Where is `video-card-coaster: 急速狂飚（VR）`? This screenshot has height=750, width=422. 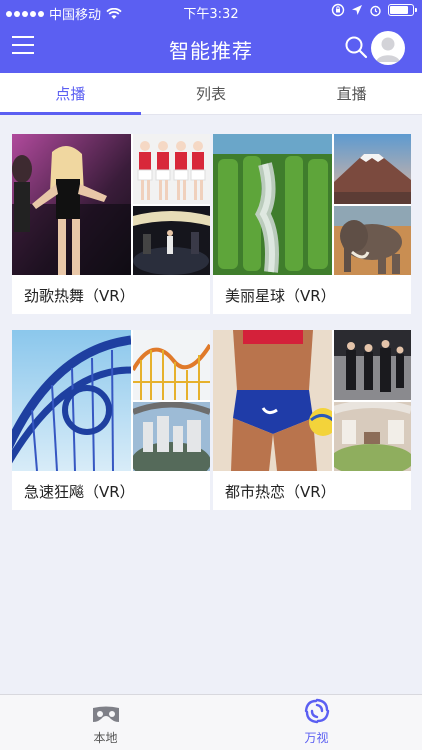
video-card-coaster: 急速狂飚（VR） is located at coordinates (111, 420).